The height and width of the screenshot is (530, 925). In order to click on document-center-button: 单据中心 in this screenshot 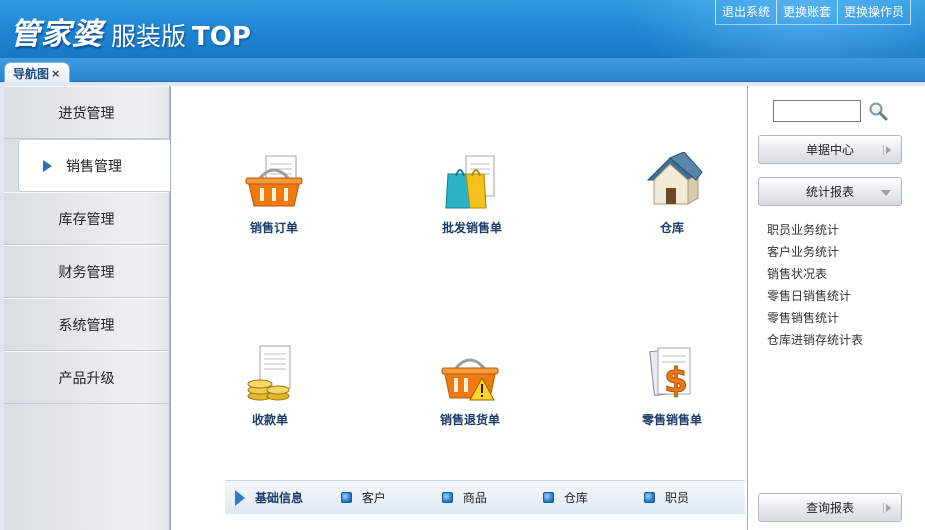, I will do `click(830, 149)`.